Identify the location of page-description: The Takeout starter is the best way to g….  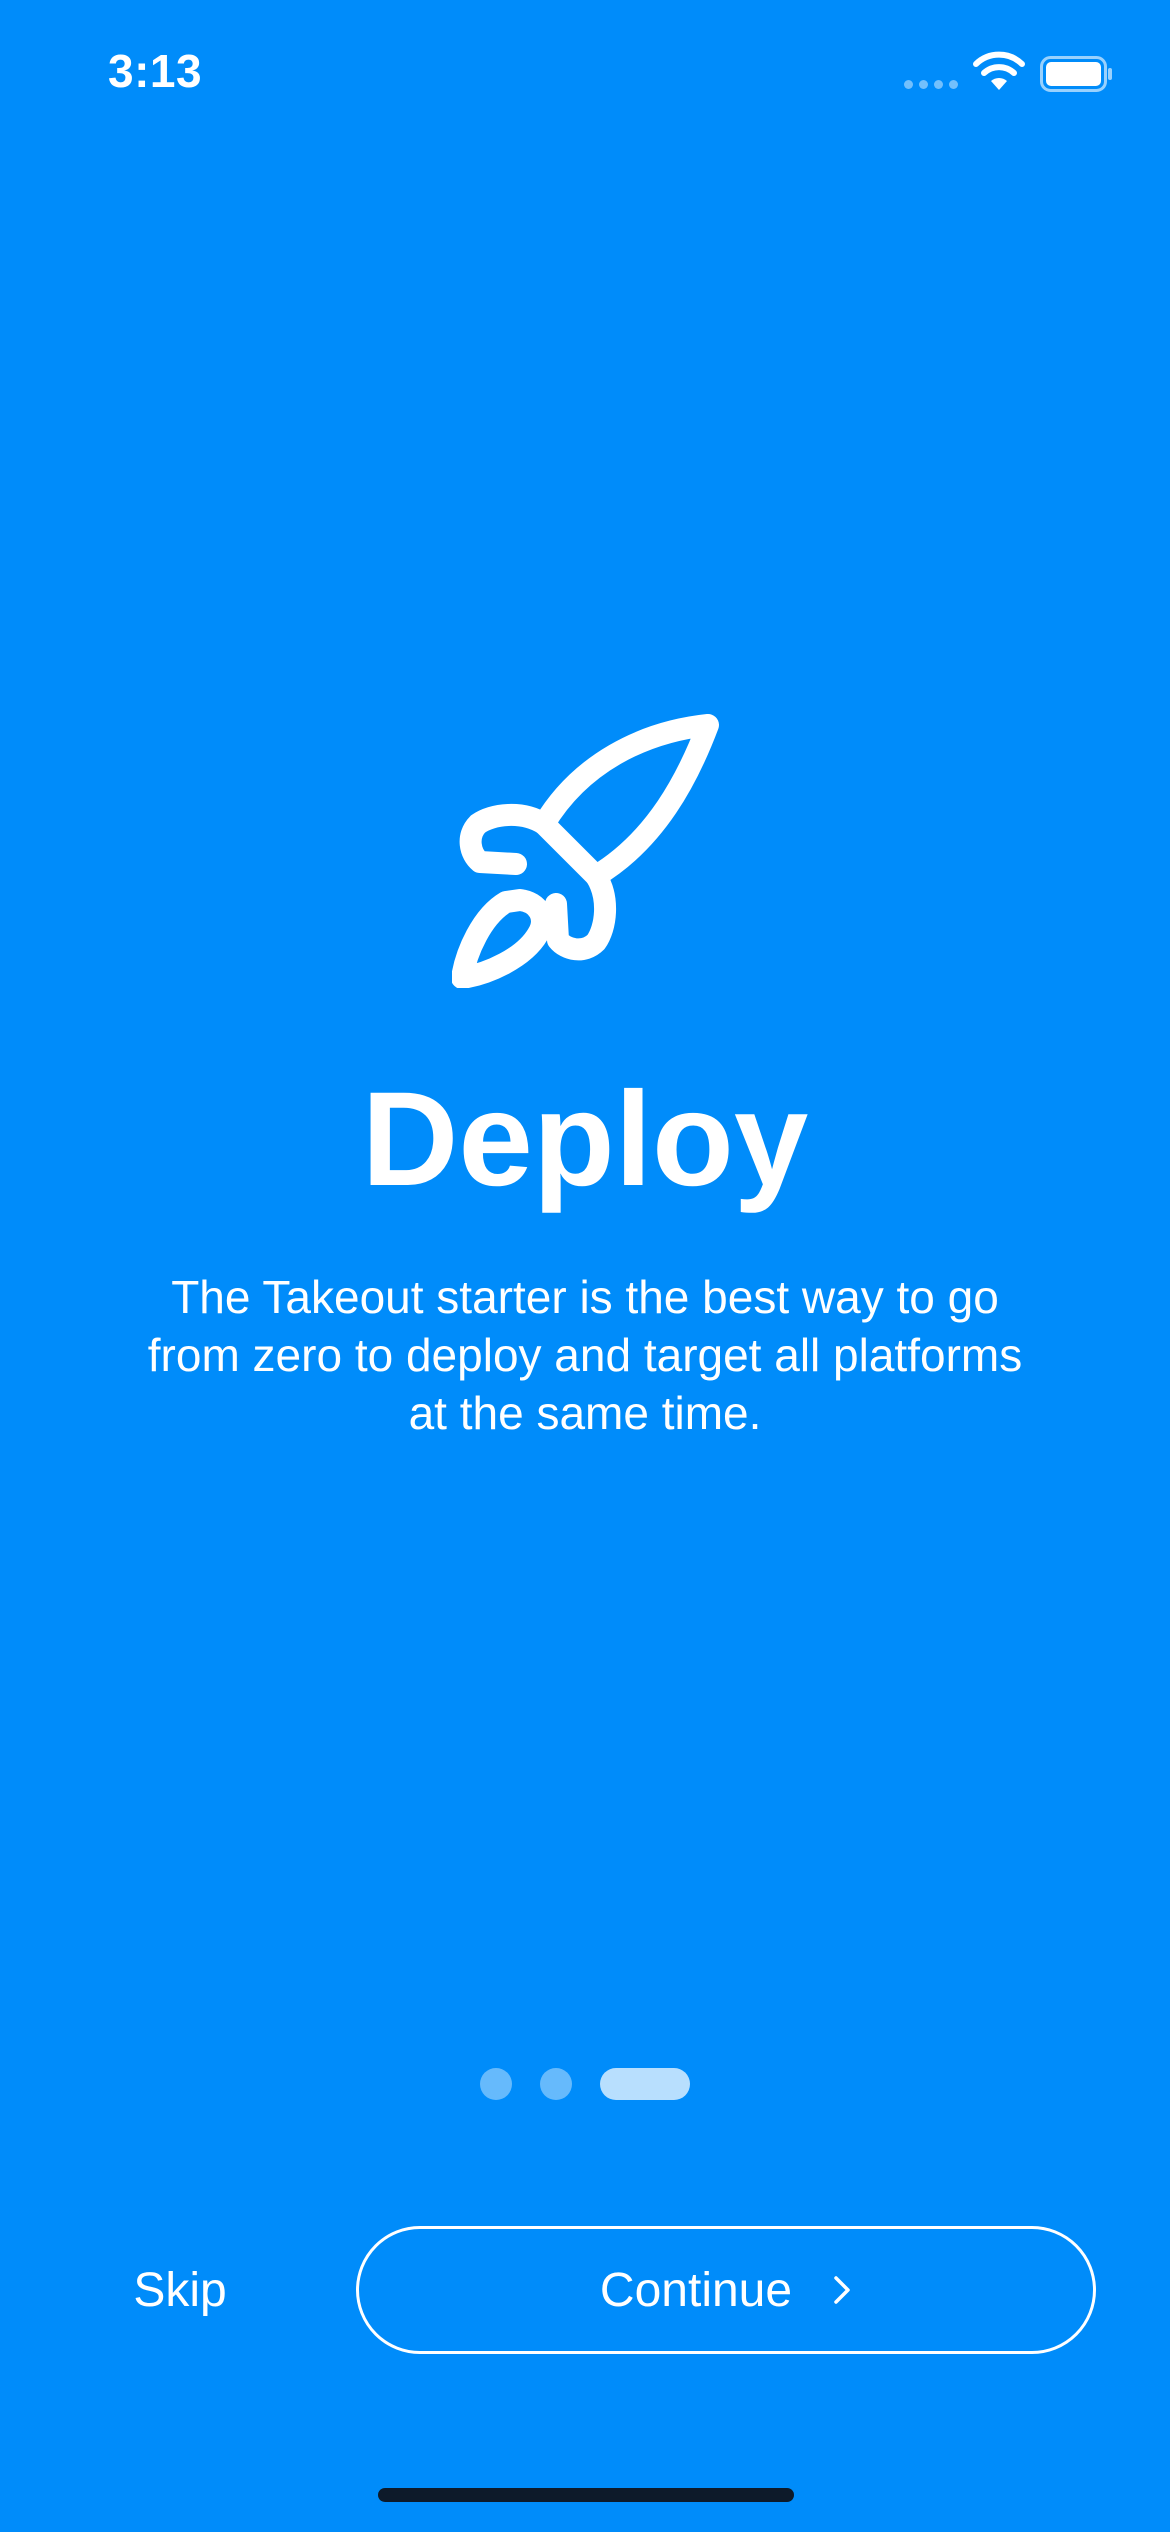
(585, 1355).